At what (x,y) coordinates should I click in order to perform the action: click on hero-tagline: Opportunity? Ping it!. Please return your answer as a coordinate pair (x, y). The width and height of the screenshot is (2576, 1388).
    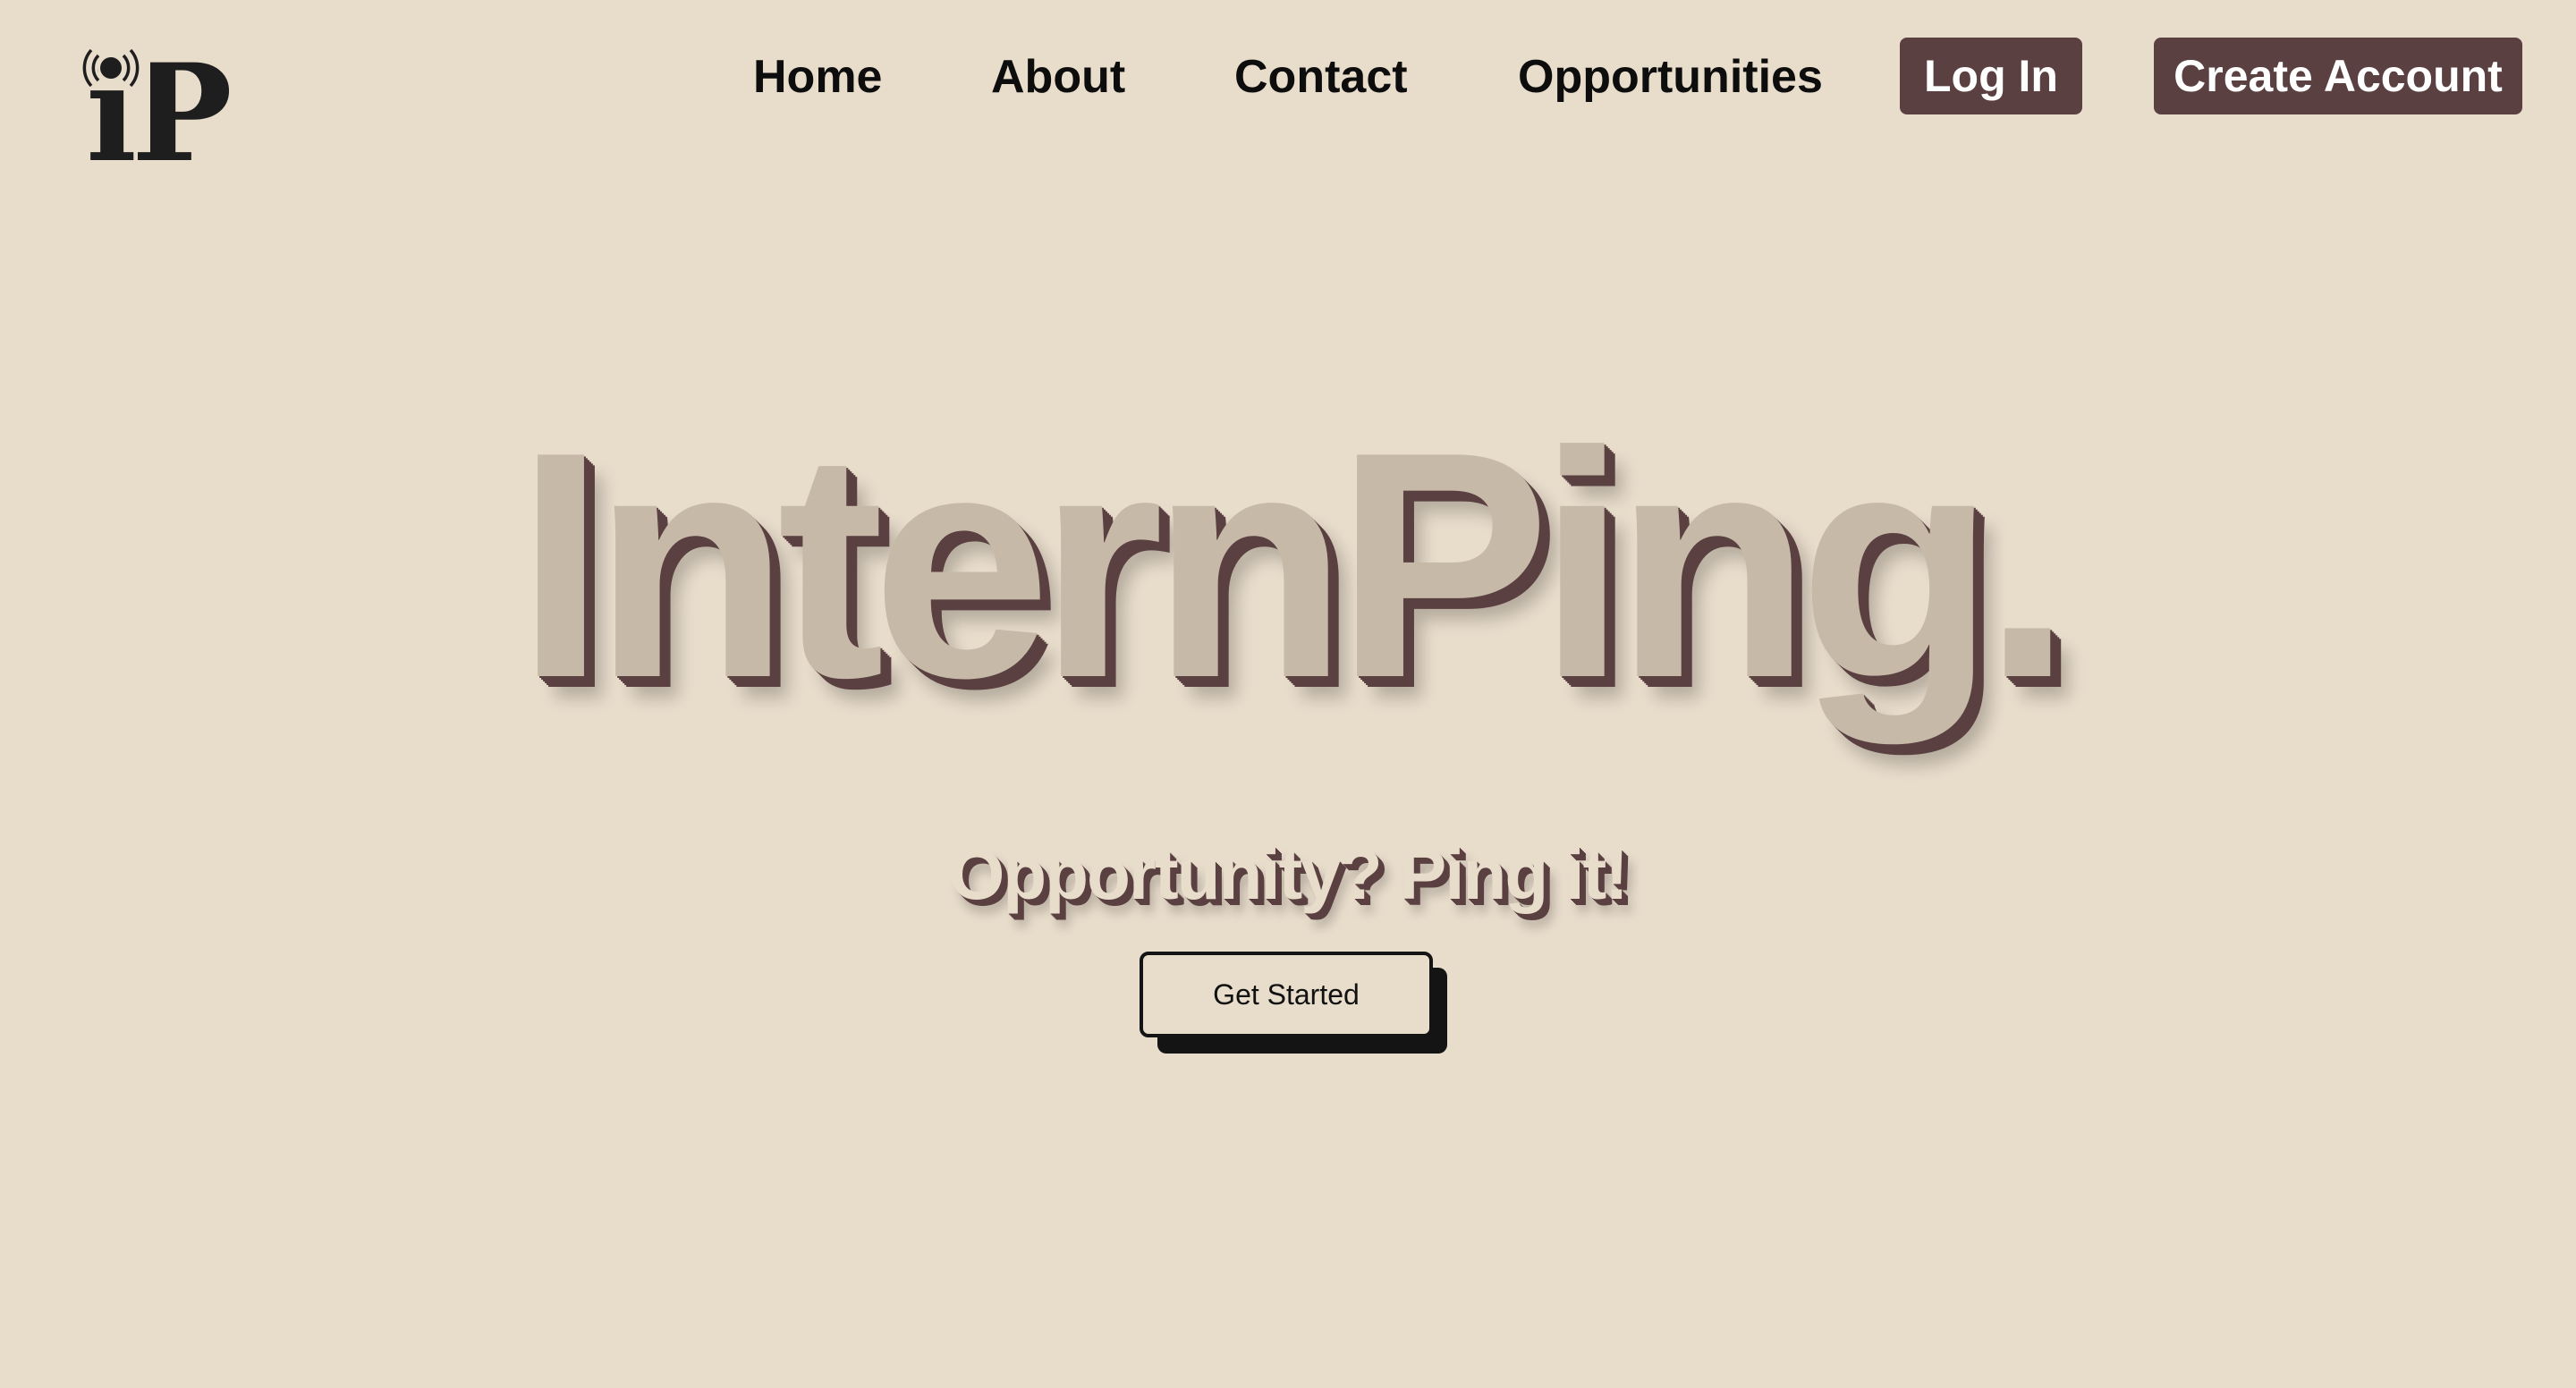
    Looking at the image, I should click on (1289, 874).